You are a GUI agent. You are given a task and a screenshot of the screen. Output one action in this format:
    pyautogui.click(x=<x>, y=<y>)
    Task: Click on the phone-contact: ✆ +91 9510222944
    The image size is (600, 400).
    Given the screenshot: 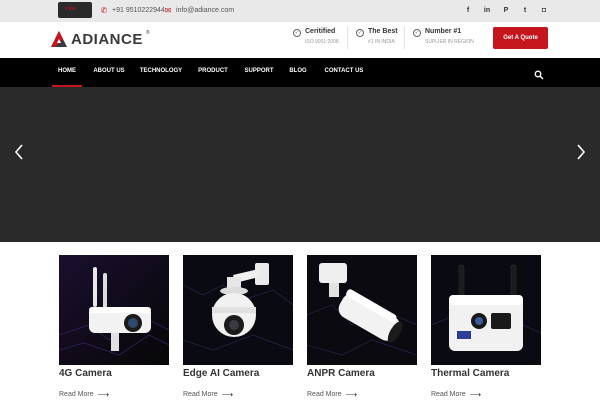 What is the action you would take?
    pyautogui.click(x=132, y=11)
    